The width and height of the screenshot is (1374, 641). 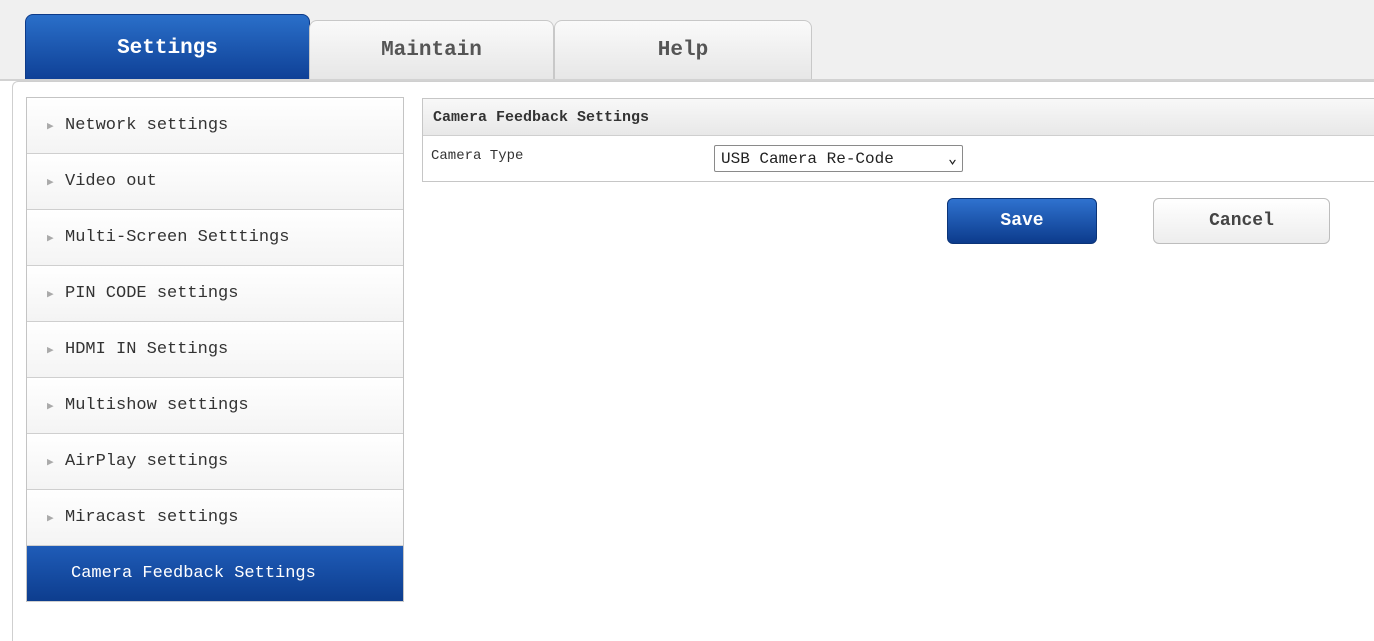 I want to click on sidebar-item-multishow-settings: ▶ Multishow settings, so click(x=215, y=406).